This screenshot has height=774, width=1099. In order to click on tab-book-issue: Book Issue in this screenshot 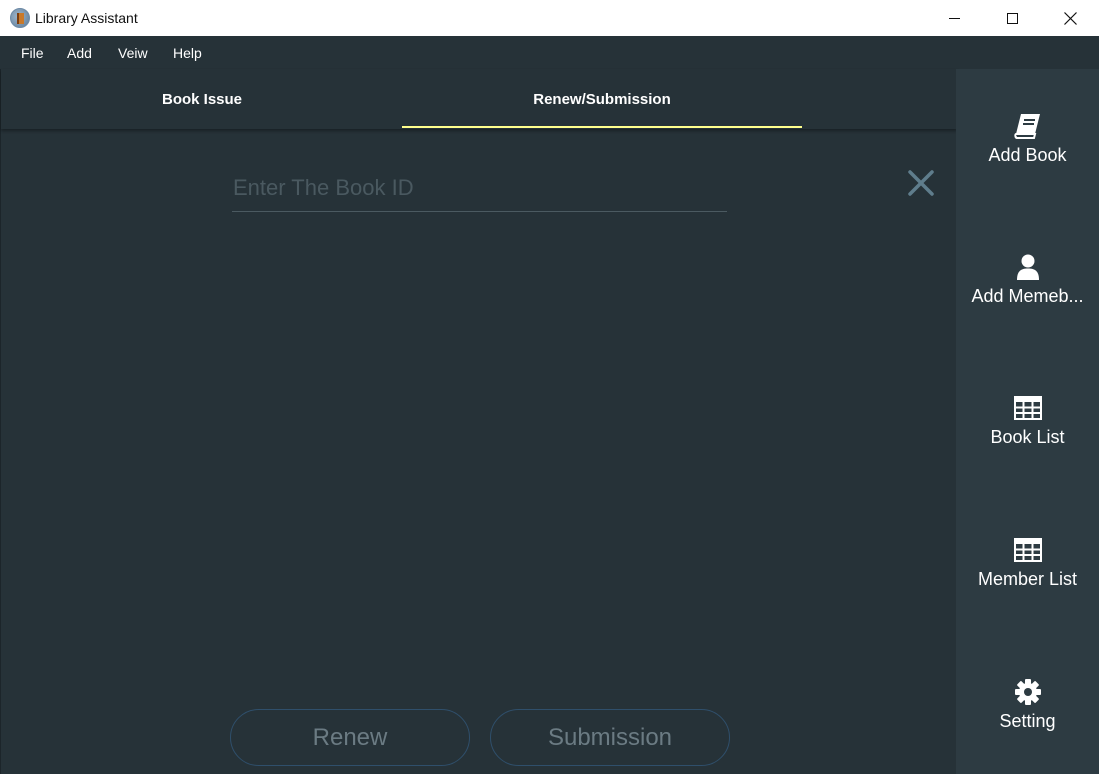, I will do `click(202, 99)`.